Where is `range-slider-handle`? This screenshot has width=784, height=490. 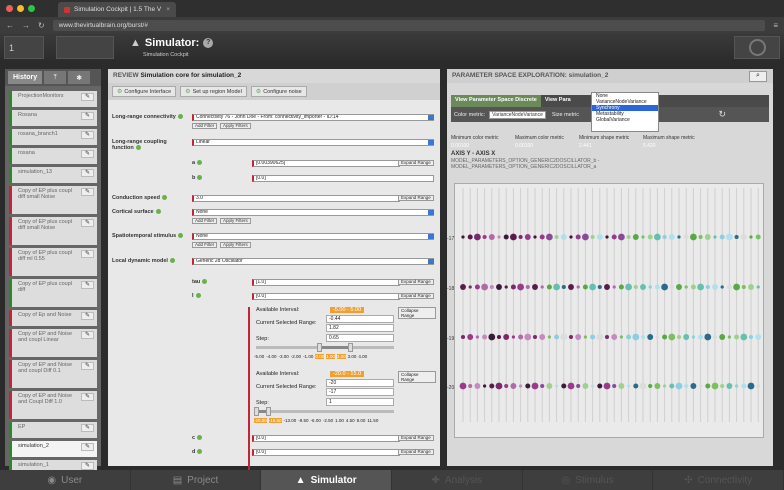 range-slider-handle is located at coordinates (256, 411).